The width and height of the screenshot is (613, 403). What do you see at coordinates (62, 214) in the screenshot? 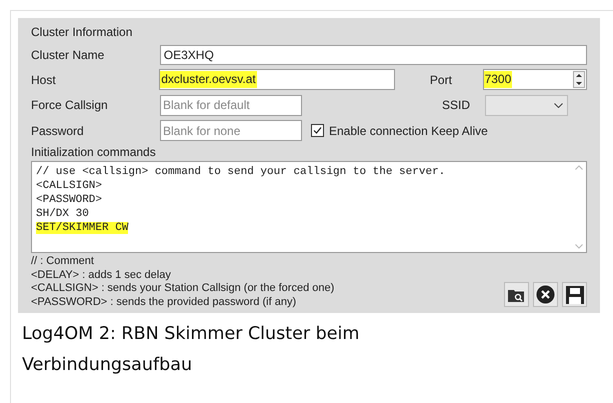
I see `command-line: SH/DX 30` at bounding box center [62, 214].